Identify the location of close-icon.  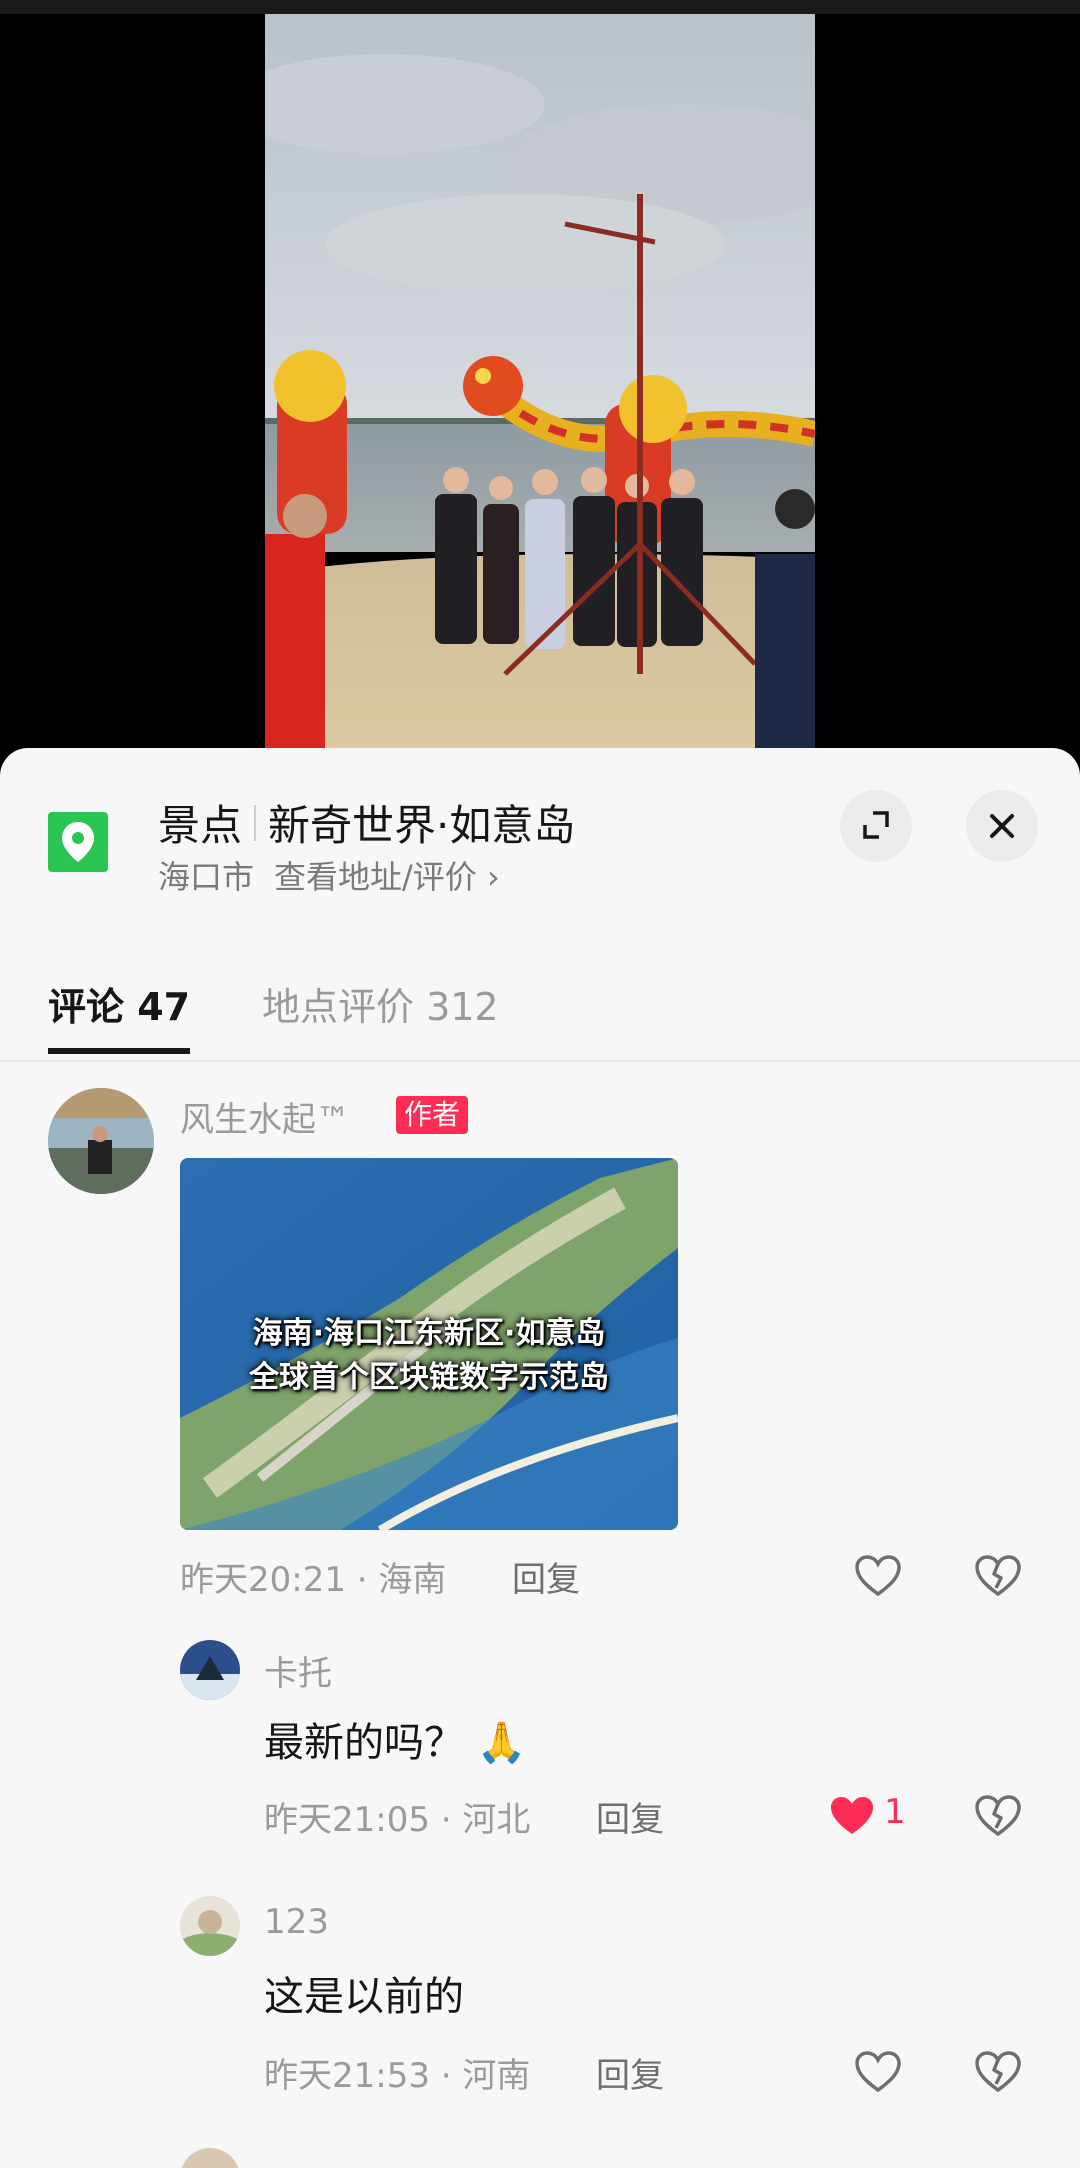
(1002, 826).